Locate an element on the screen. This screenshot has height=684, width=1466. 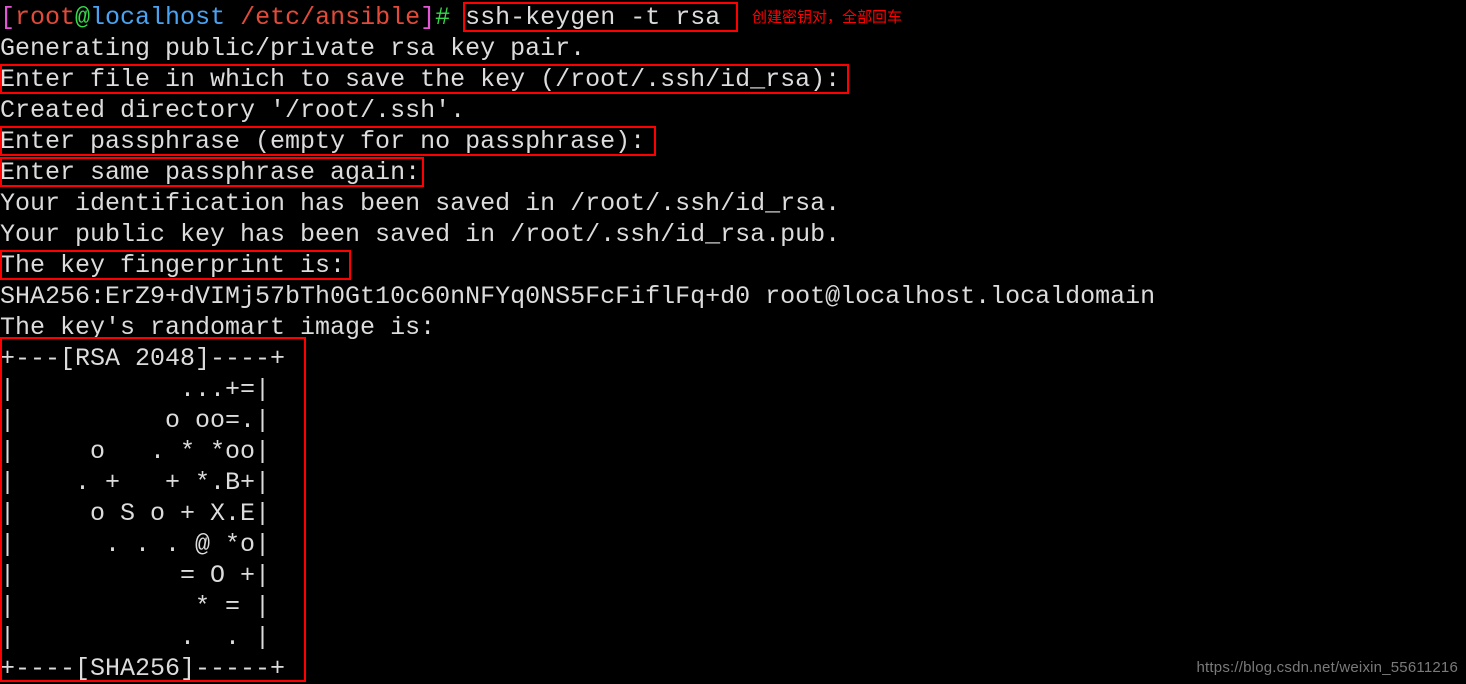
output-line-randomart-label: The key's randomart image is: is located at coordinates (218, 327).